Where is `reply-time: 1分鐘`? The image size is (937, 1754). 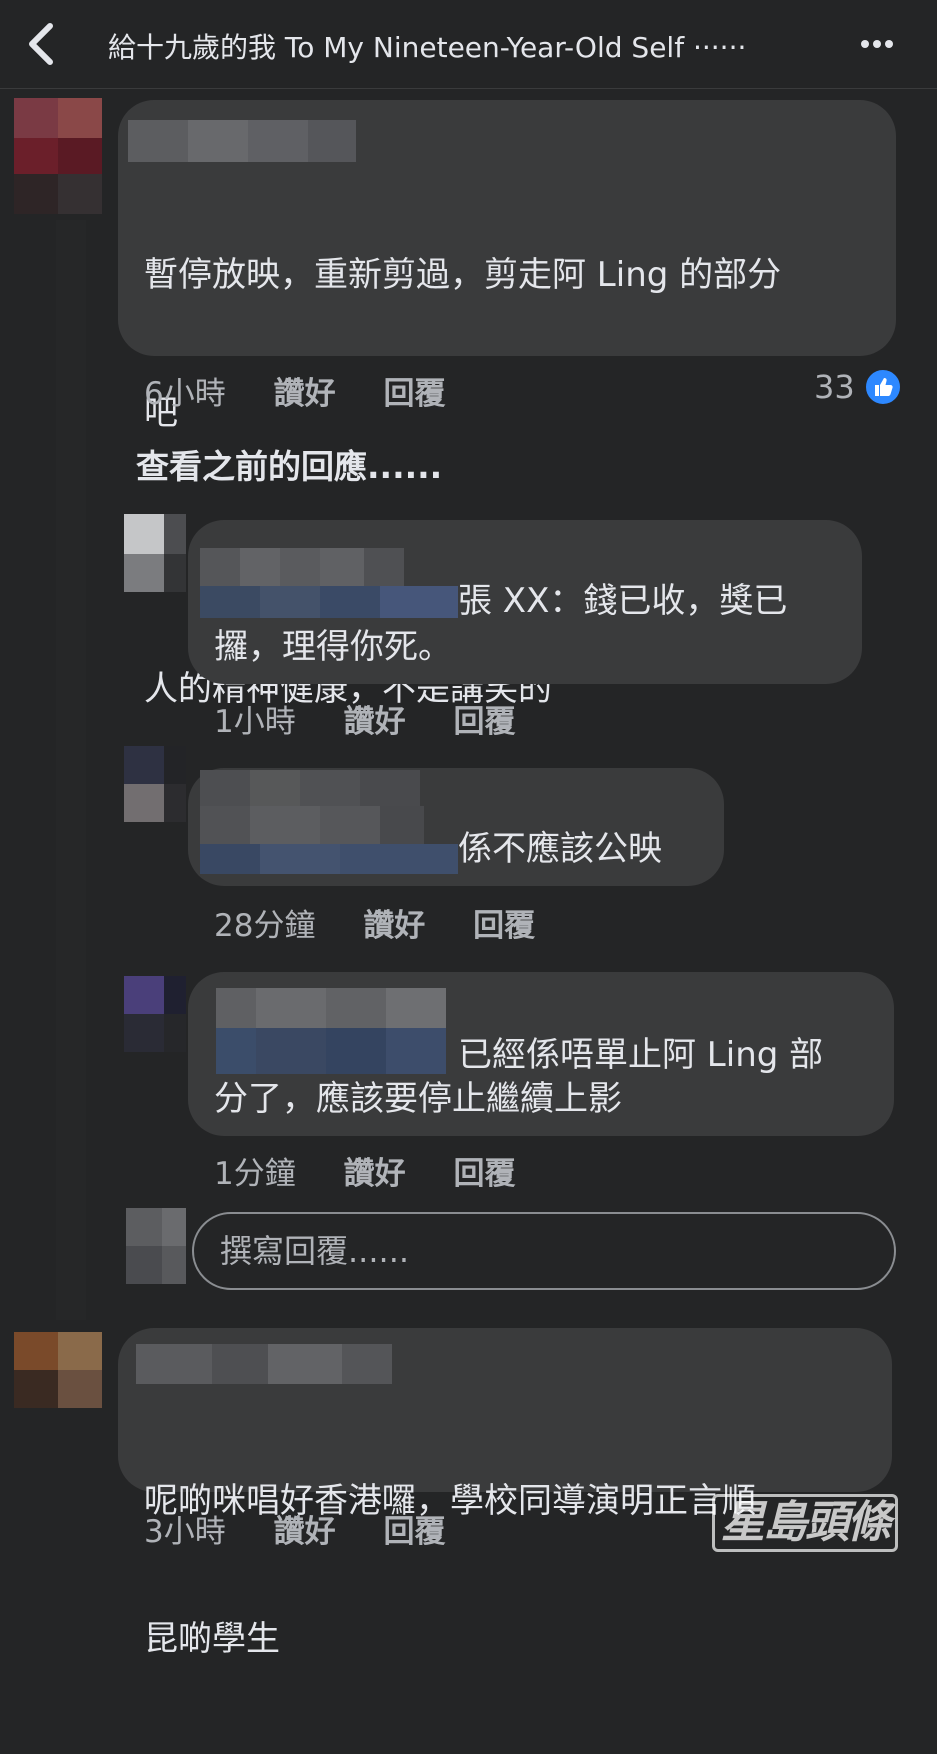
reply-time: 1分鐘 is located at coordinates (255, 1174).